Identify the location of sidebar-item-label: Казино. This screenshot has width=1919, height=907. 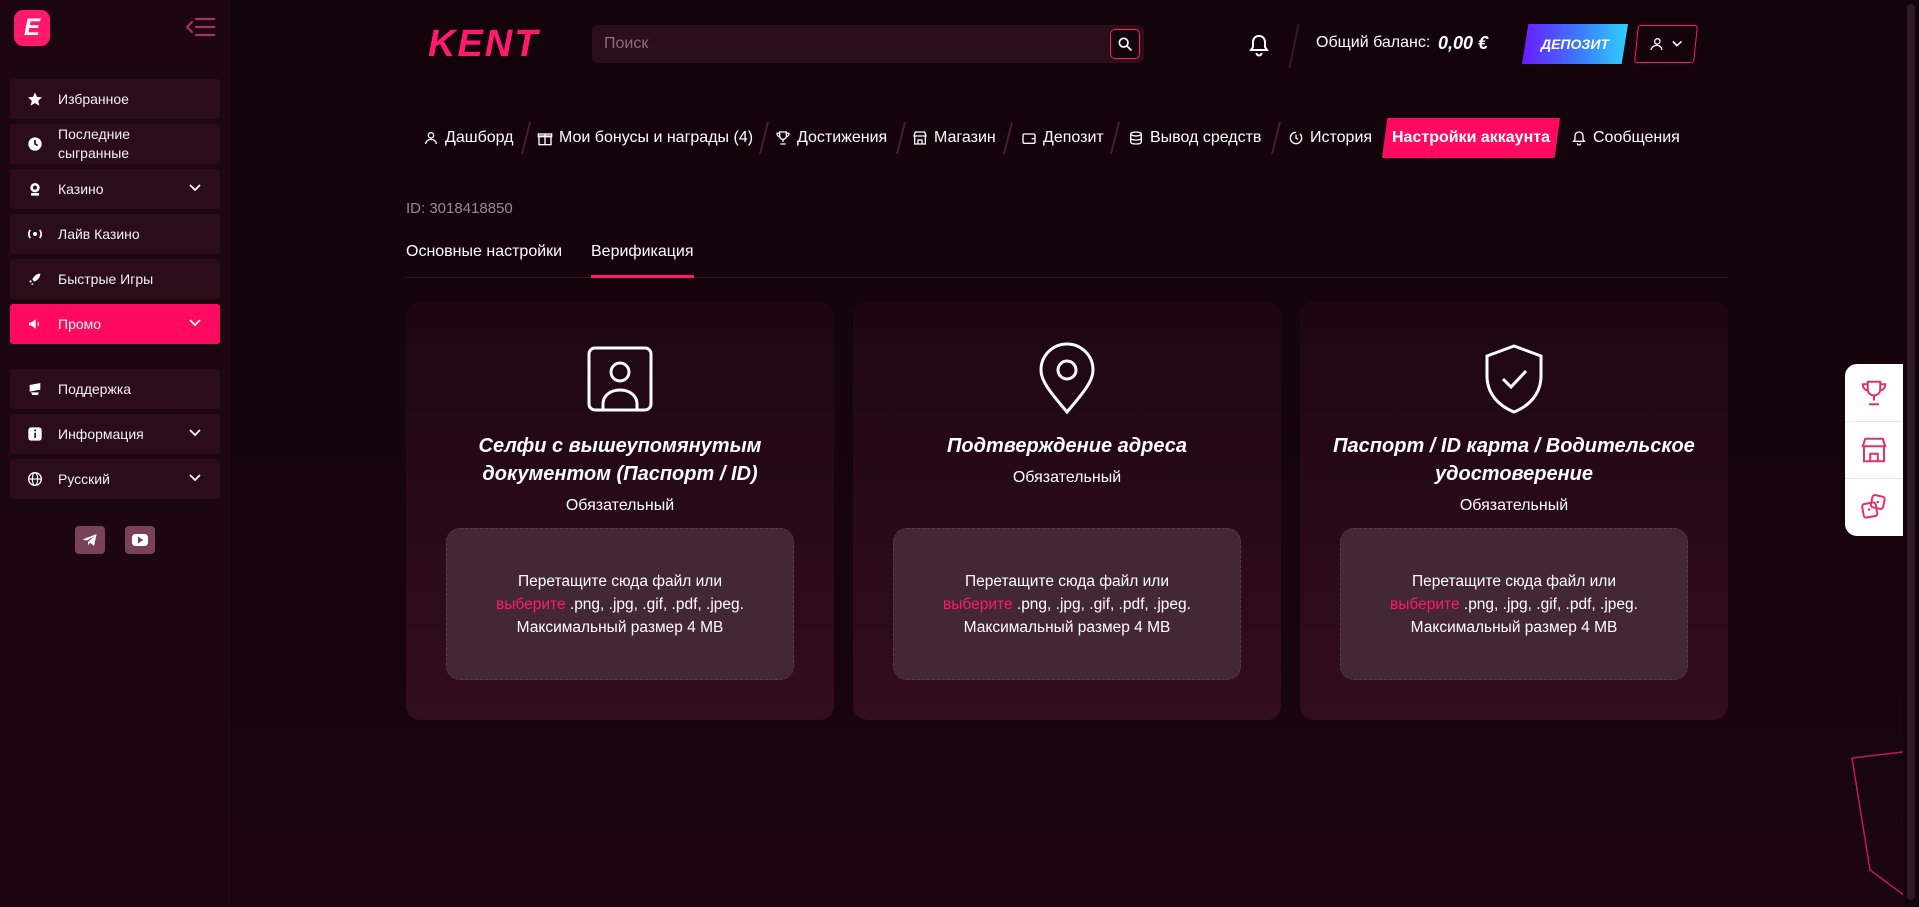
(81, 188).